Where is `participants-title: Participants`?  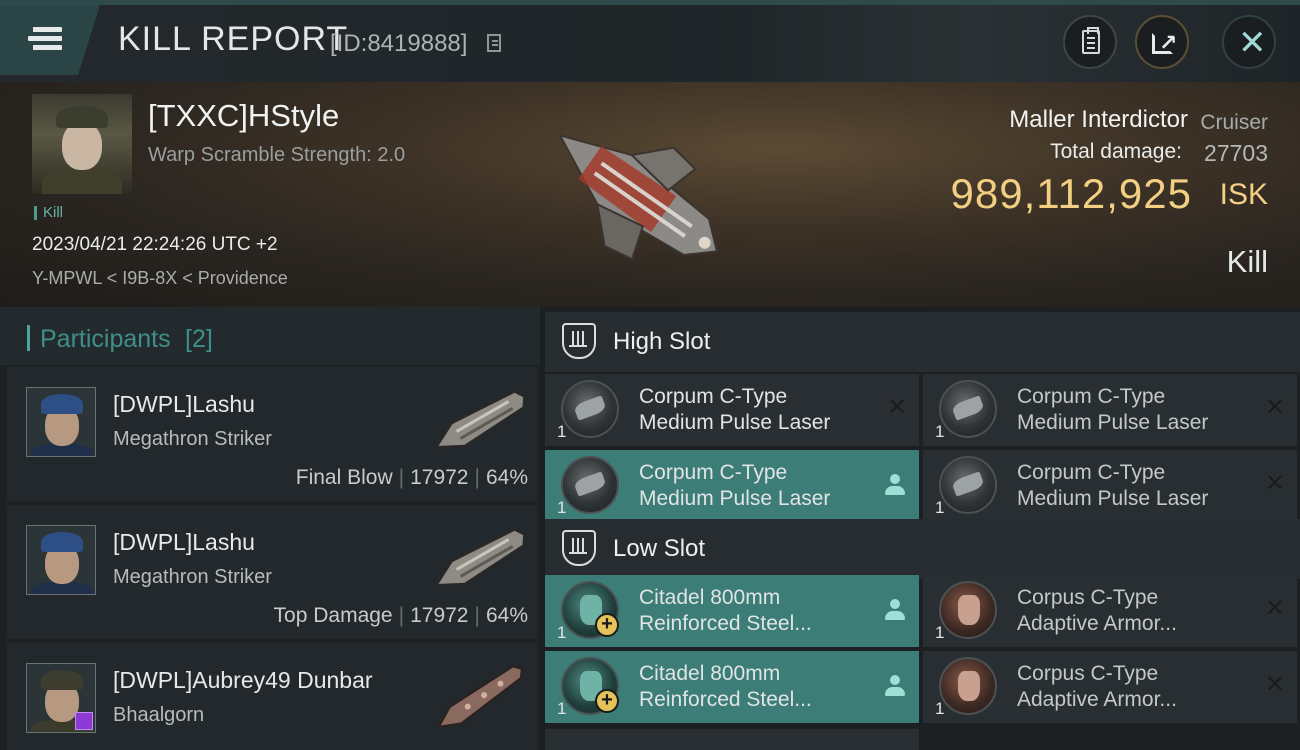 participants-title: Participants is located at coordinates (105, 339).